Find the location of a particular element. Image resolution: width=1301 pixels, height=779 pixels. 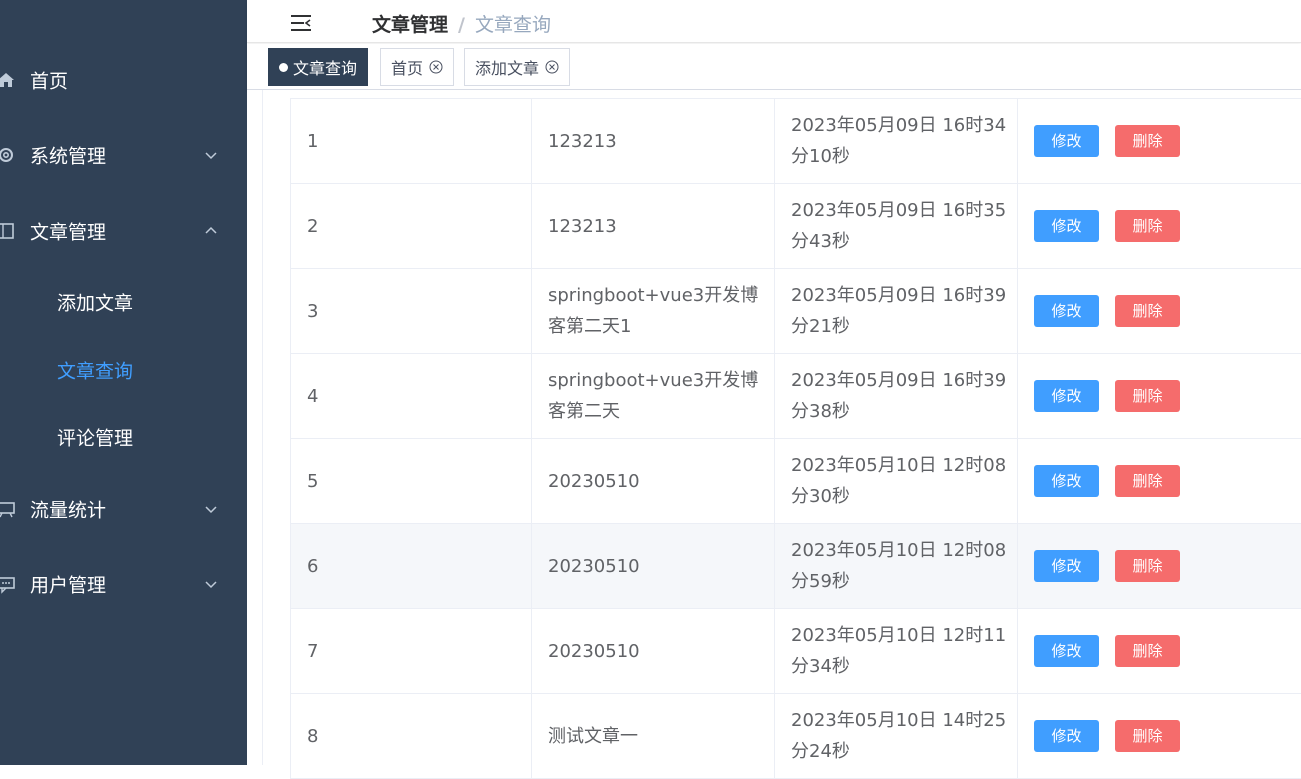

breadcrumb-item-current: 文章查询 is located at coordinates (512, 25).